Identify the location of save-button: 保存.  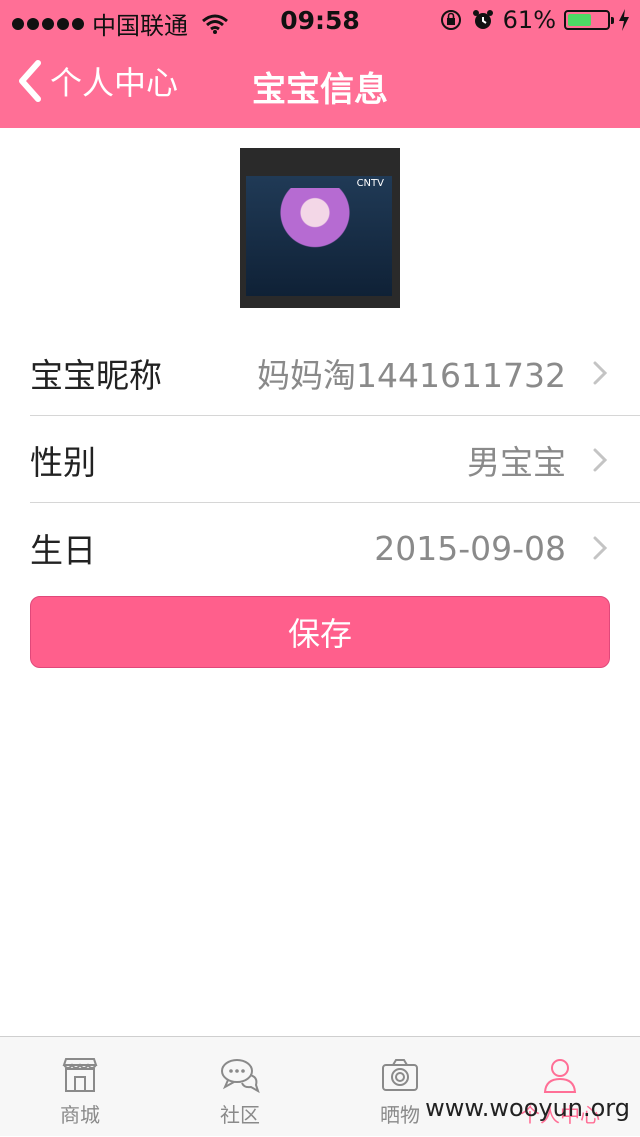
(320, 632).